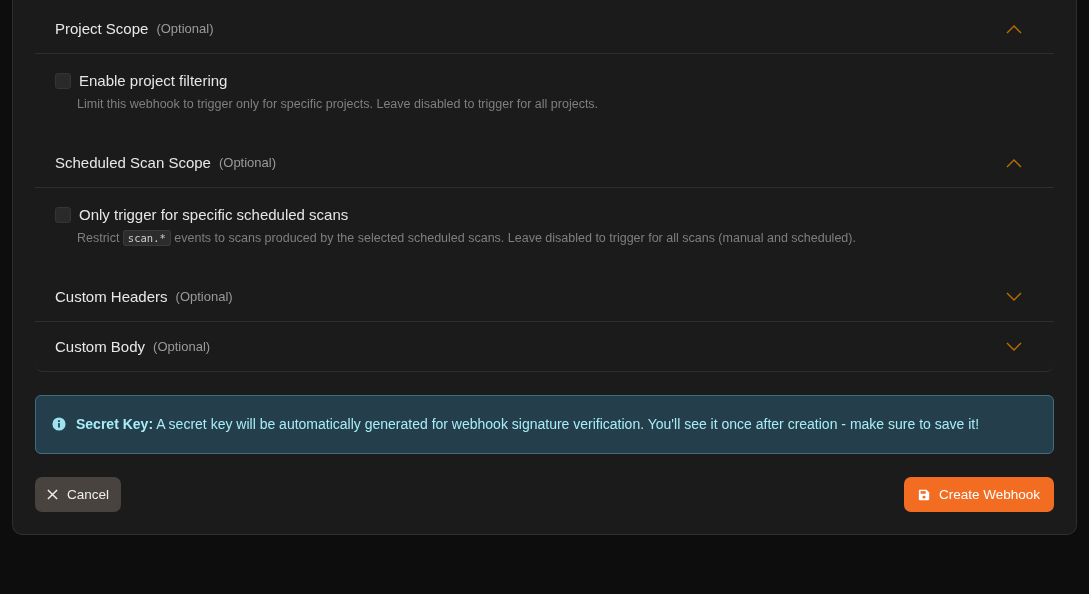 The height and width of the screenshot is (594, 1089). I want to click on close-icon, so click(52, 494).